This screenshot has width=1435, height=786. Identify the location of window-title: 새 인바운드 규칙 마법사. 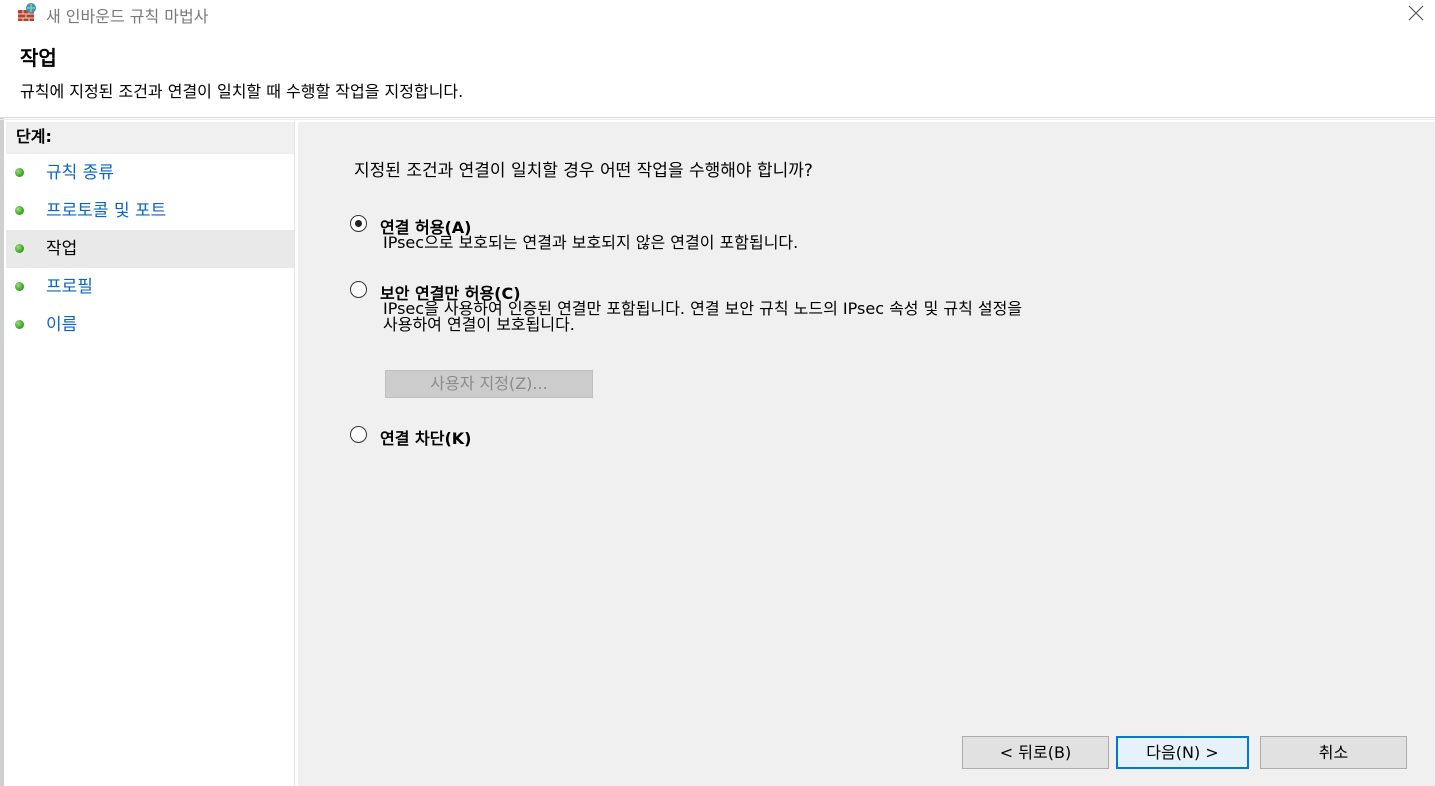
(127, 16).